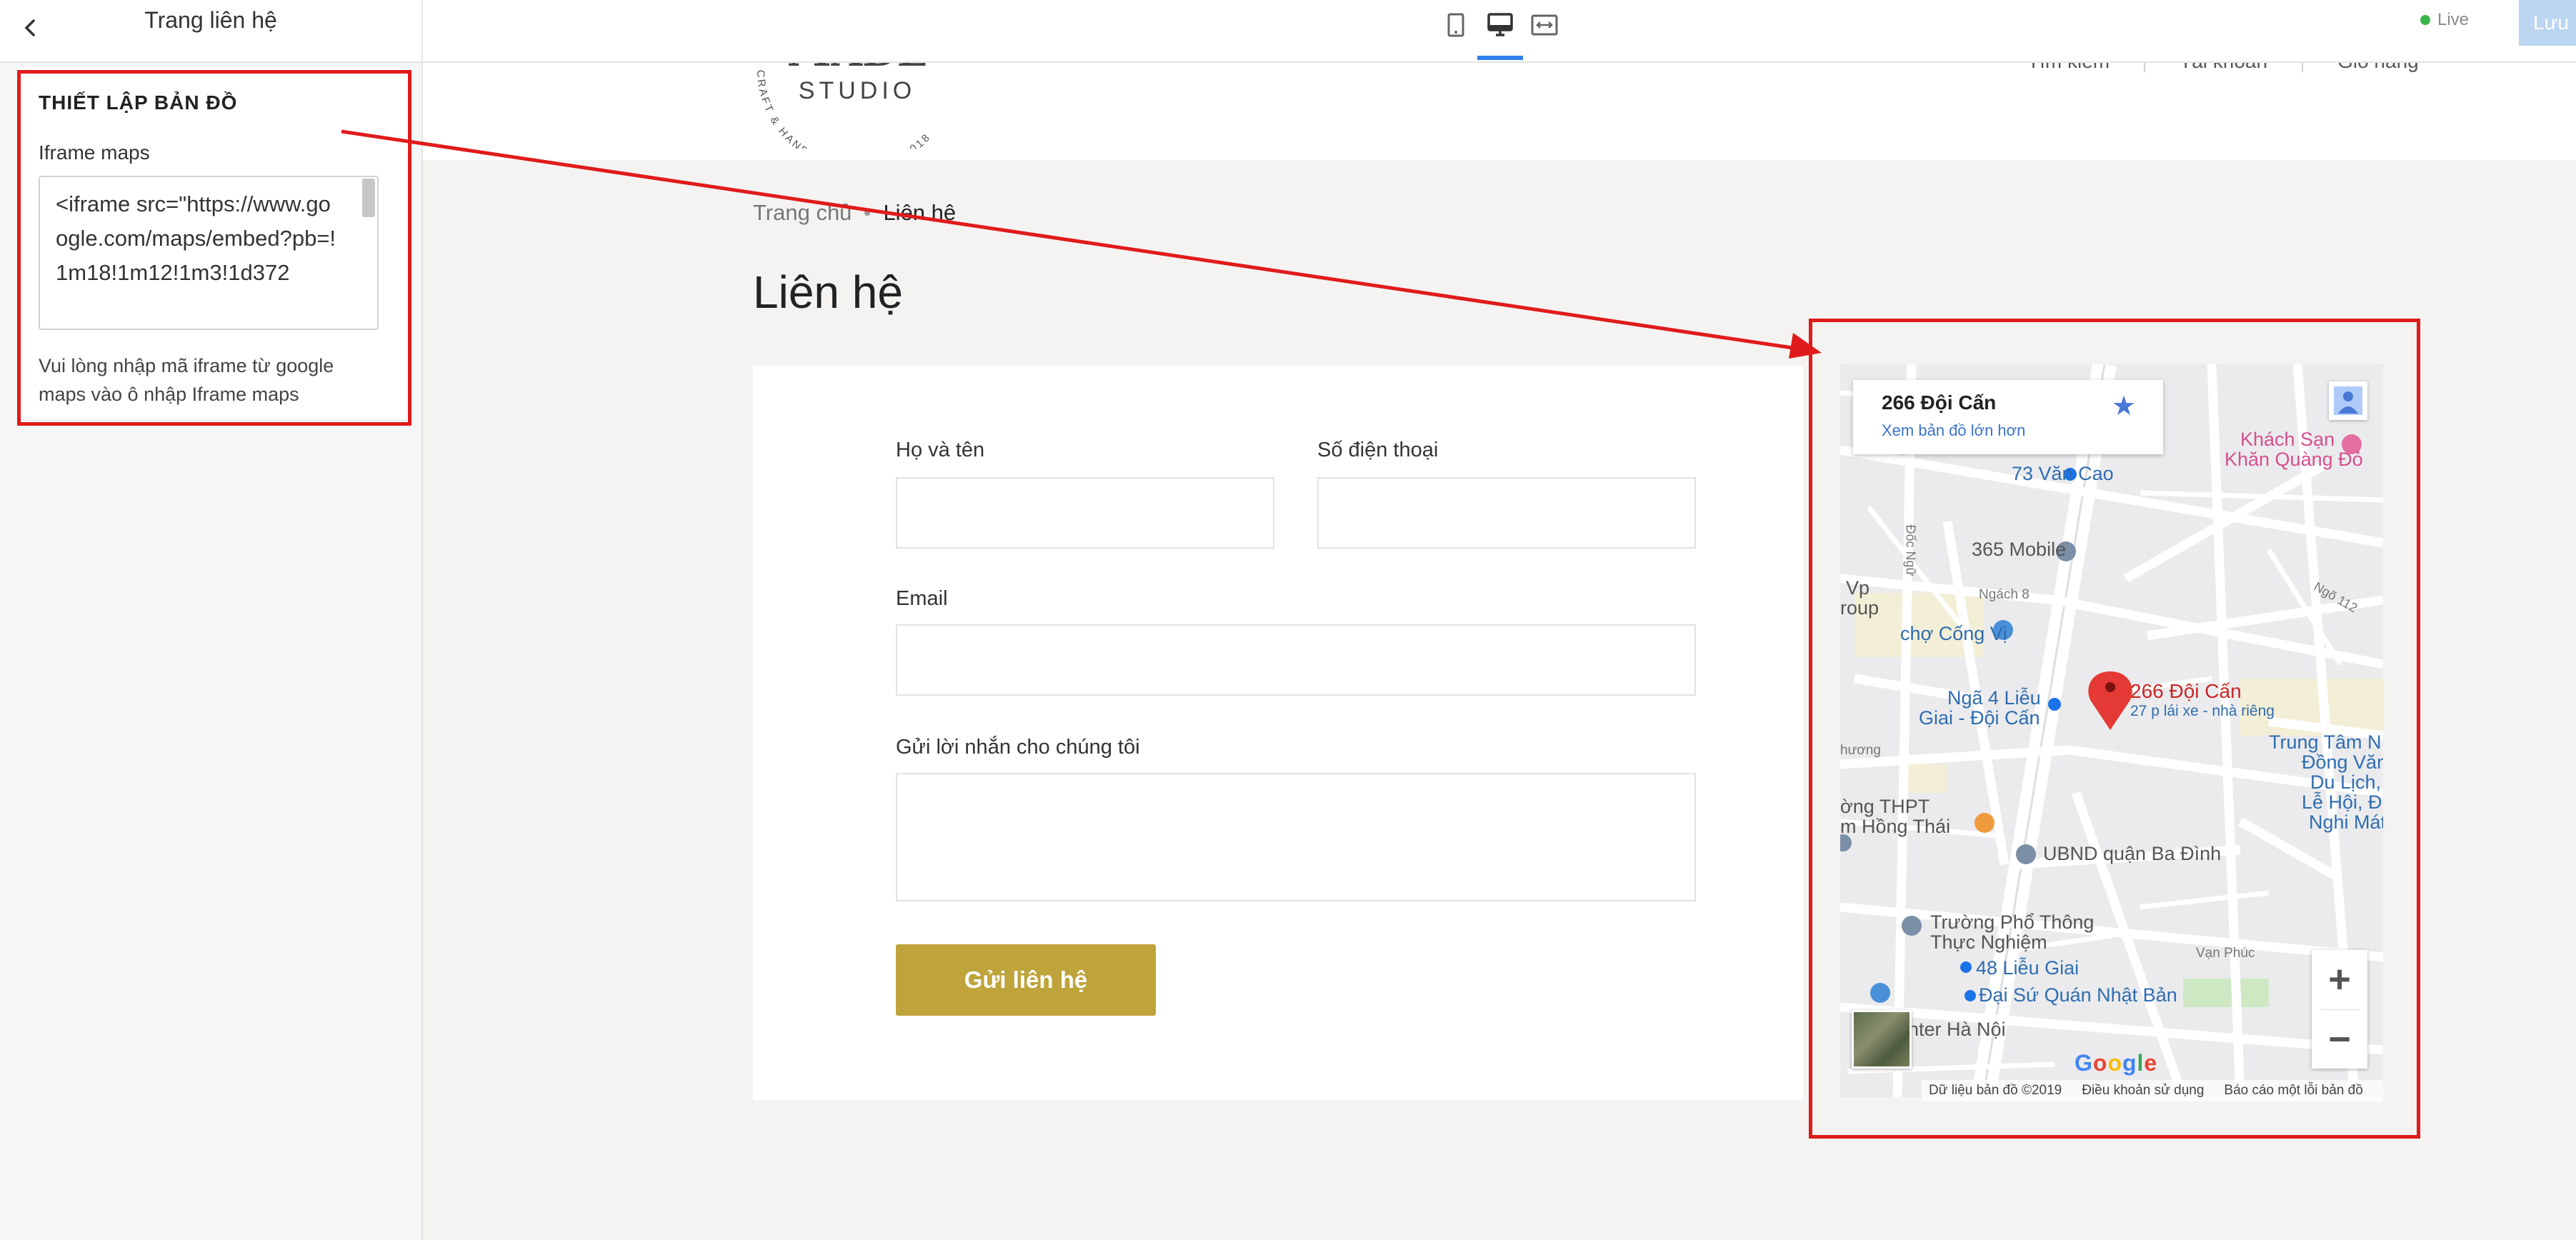 The width and height of the screenshot is (2576, 1240). What do you see at coordinates (422, 30) in the screenshot?
I see `toolbar-divider` at bounding box center [422, 30].